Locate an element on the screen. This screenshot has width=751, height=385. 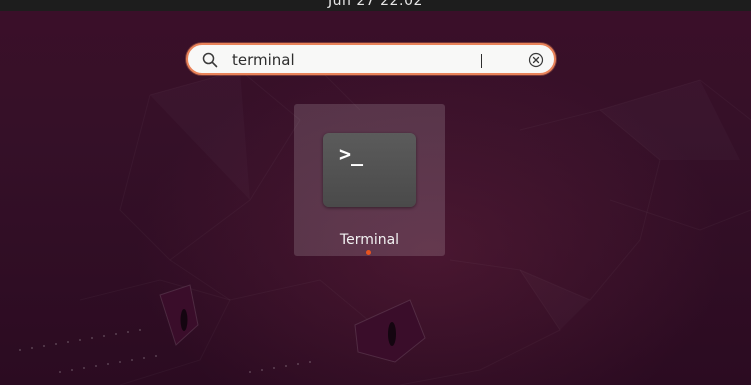
search-box is located at coordinates (371, 59).